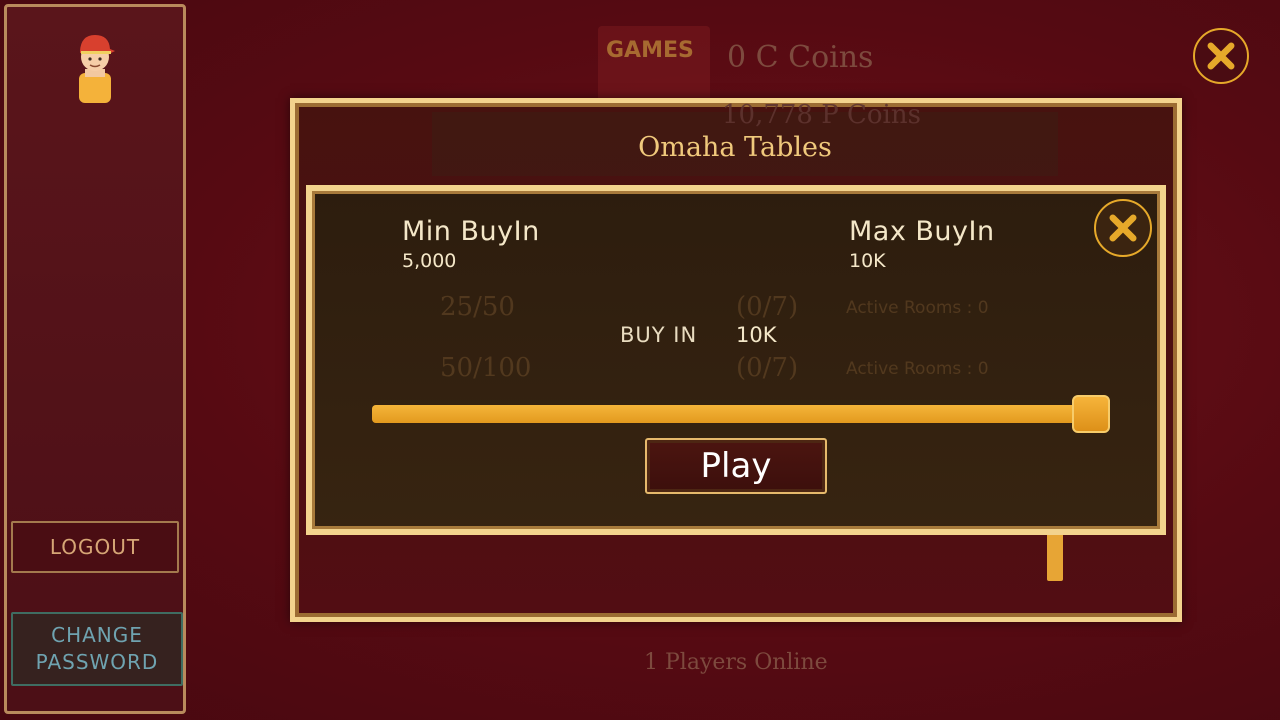 Image resolution: width=1280 pixels, height=720 pixels. I want to click on change-password-label-line2: PASSWORD, so click(97, 662).